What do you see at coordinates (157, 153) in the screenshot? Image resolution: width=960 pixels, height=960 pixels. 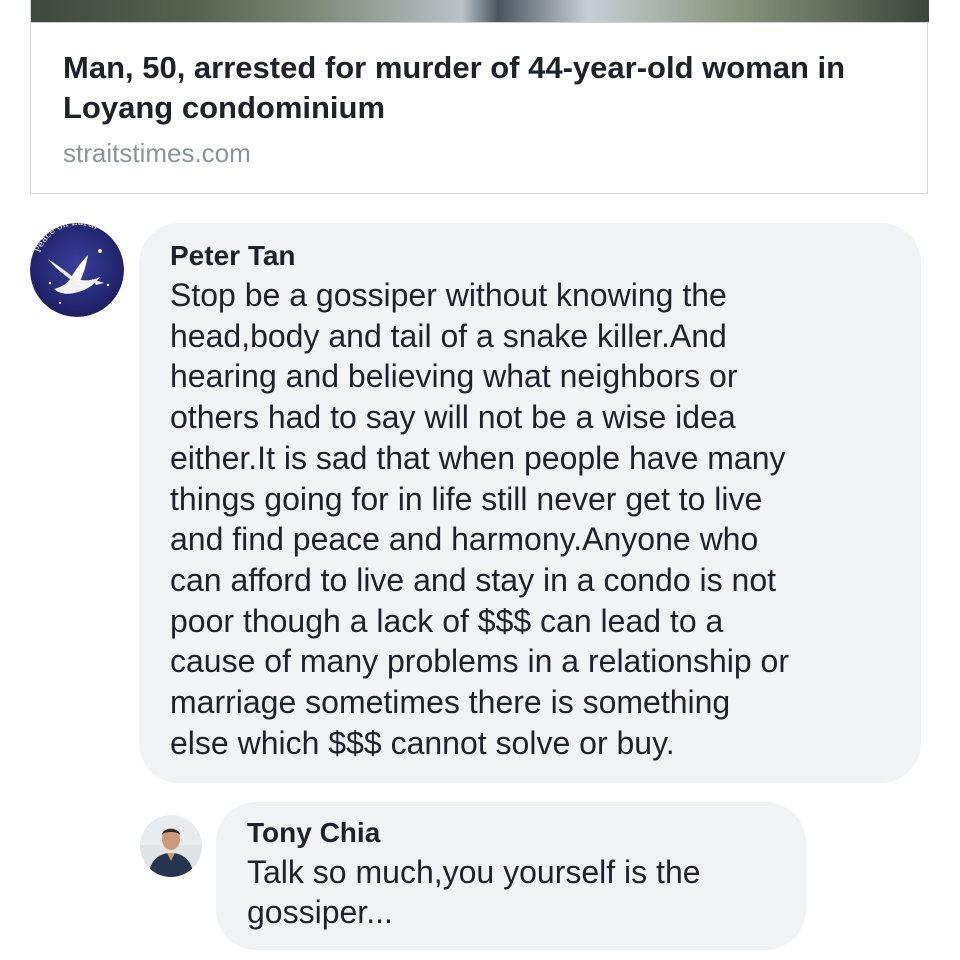 I see `link-preview-domain: straitstimes.com` at bounding box center [157, 153].